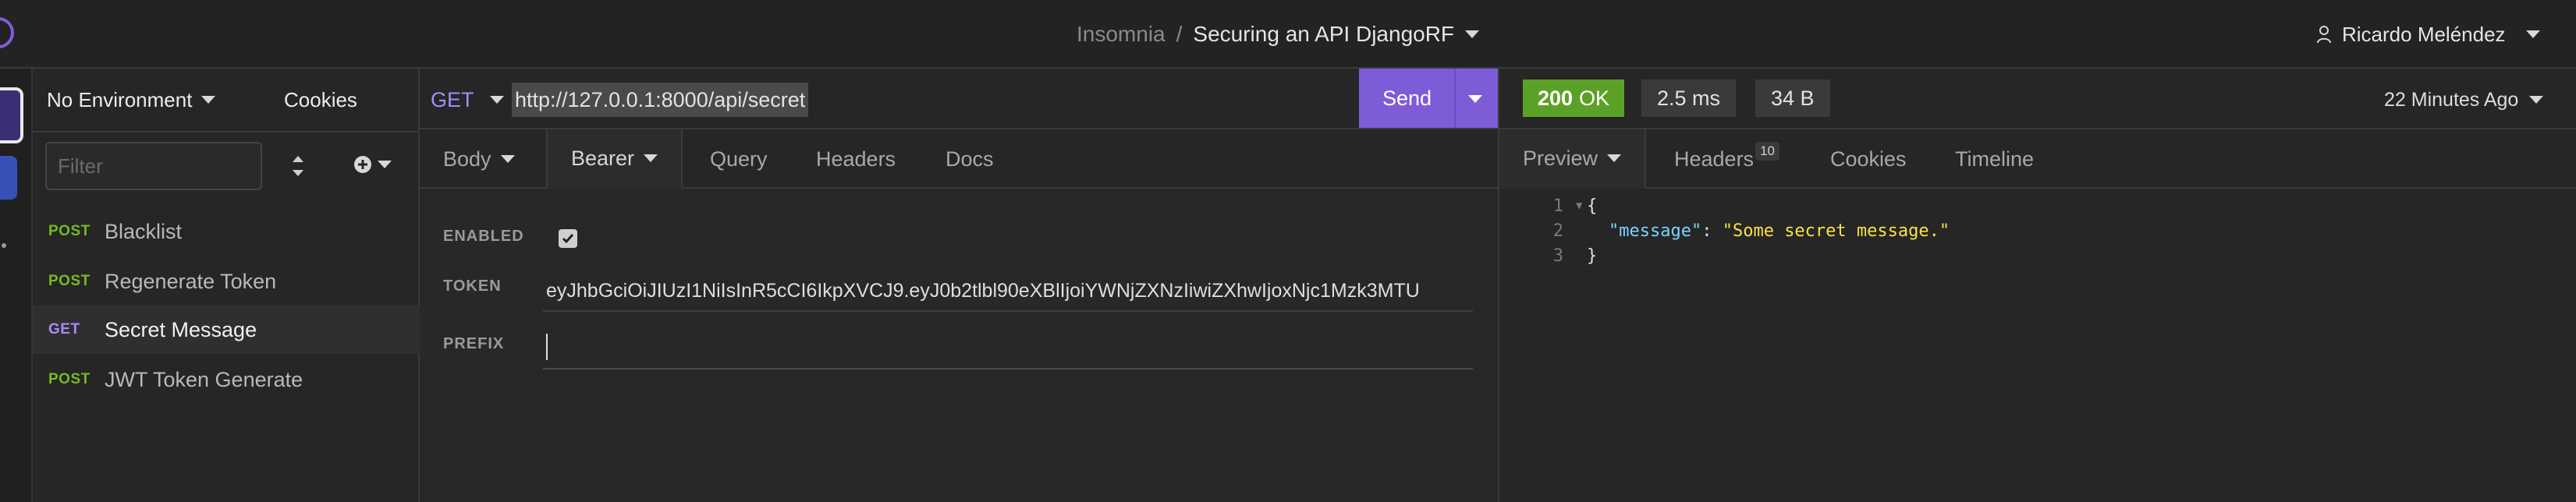 Image resolution: width=2576 pixels, height=502 pixels. I want to click on tab-response-headers: Headers 10, so click(1726, 159).